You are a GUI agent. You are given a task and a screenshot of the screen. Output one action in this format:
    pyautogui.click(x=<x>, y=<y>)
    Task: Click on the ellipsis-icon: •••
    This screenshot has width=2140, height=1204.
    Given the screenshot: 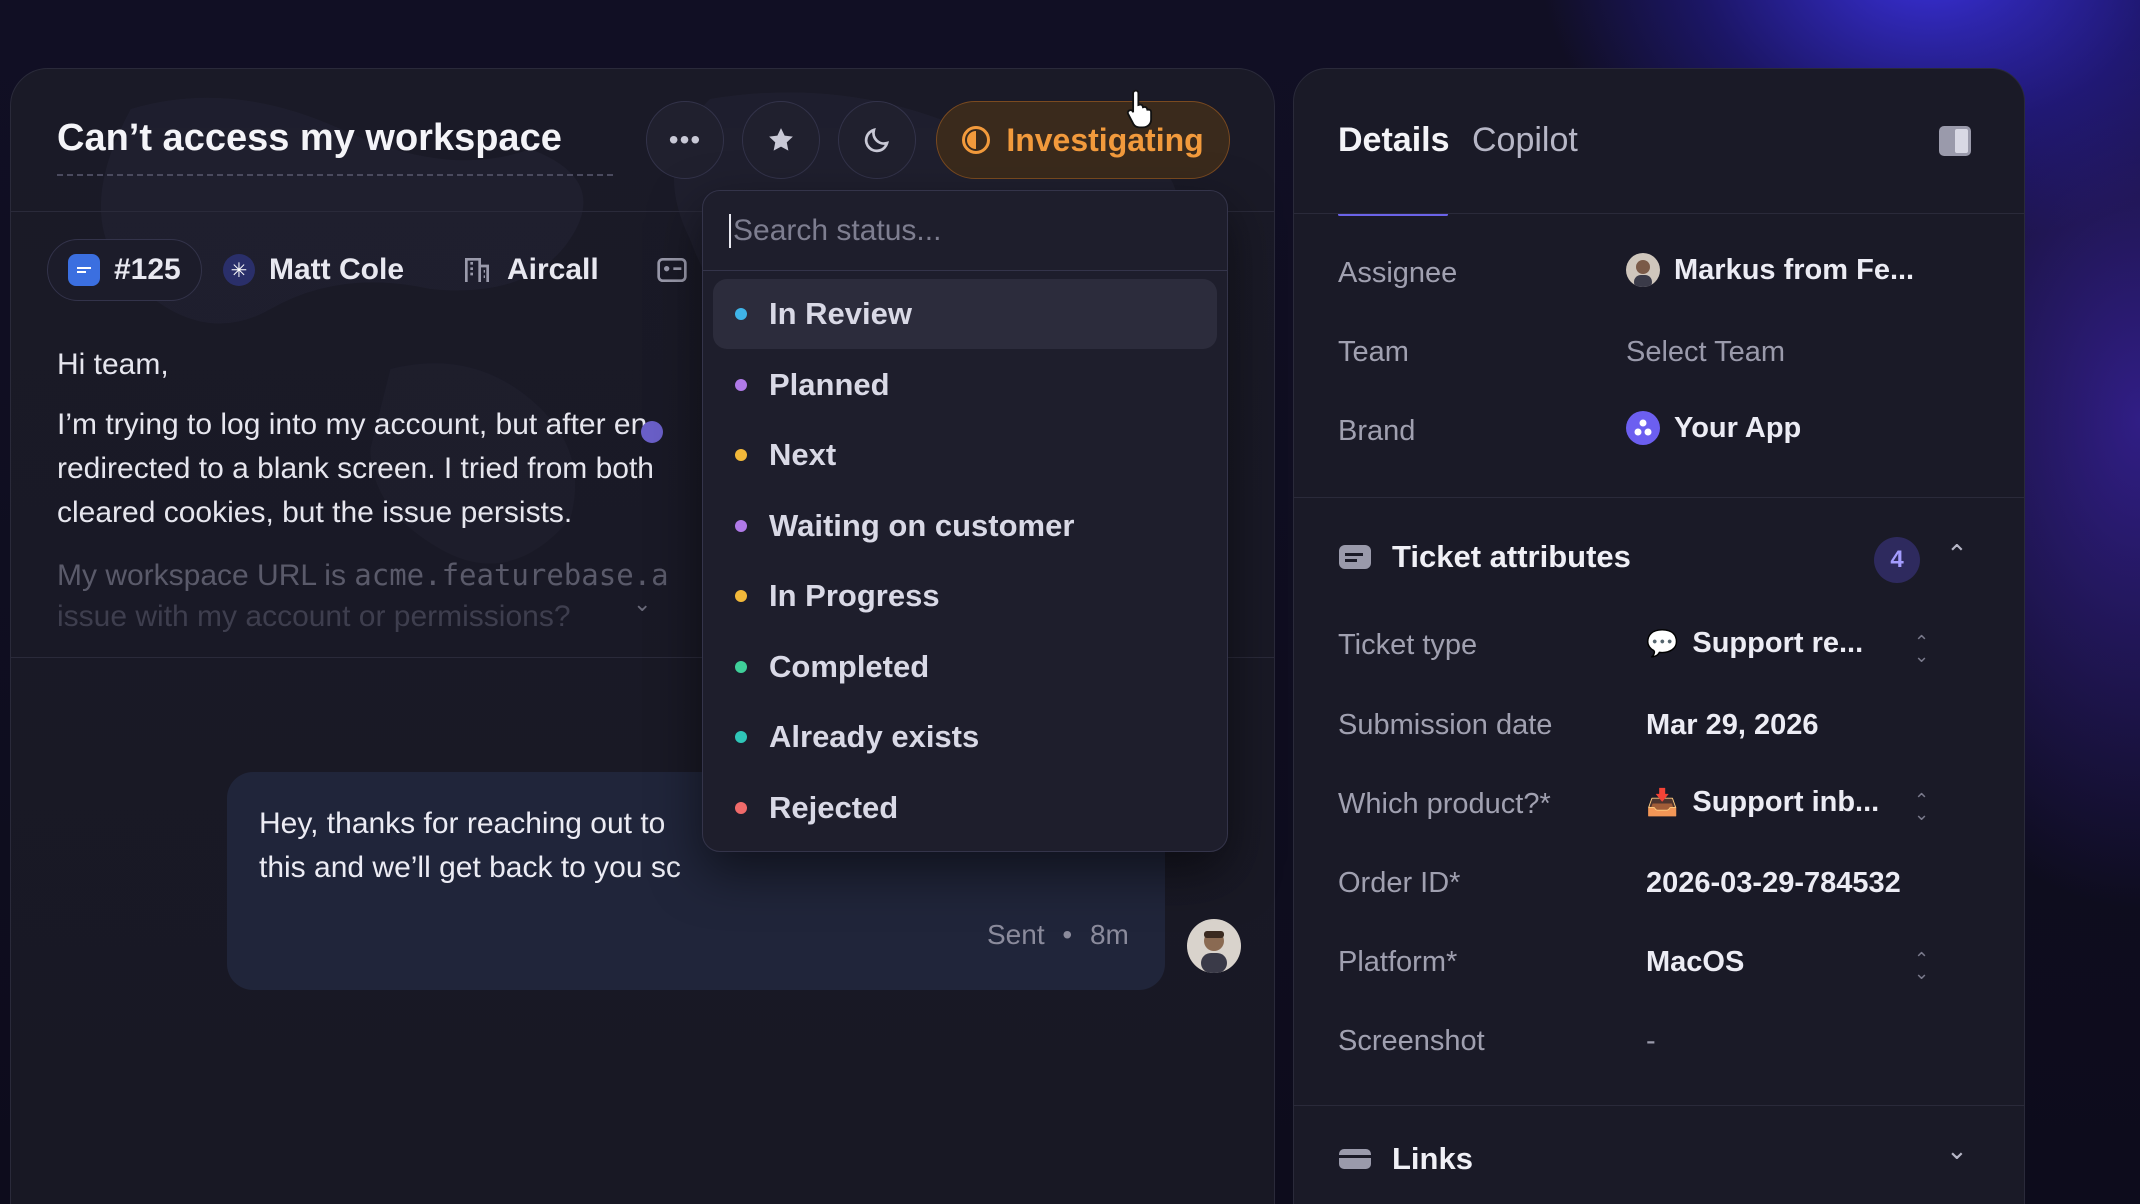 What is the action you would take?
    pyautogui.click(x=685, y=139)
    